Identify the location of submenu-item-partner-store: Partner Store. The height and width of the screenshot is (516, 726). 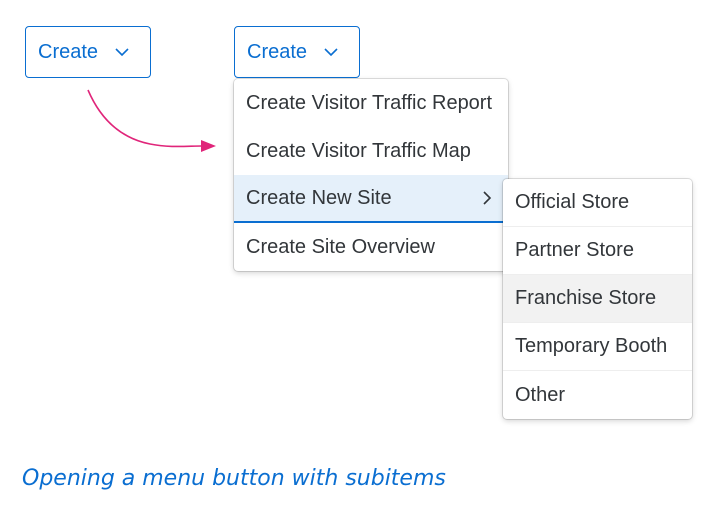
(597, 251).